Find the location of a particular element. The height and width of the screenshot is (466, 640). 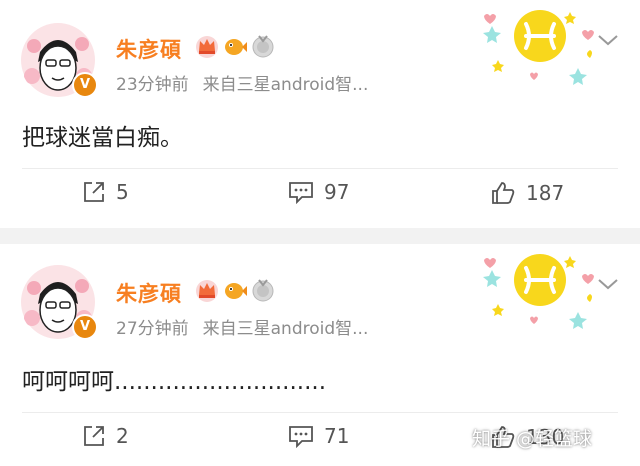

comment-count: 97 is located at coordinates (337, 192).